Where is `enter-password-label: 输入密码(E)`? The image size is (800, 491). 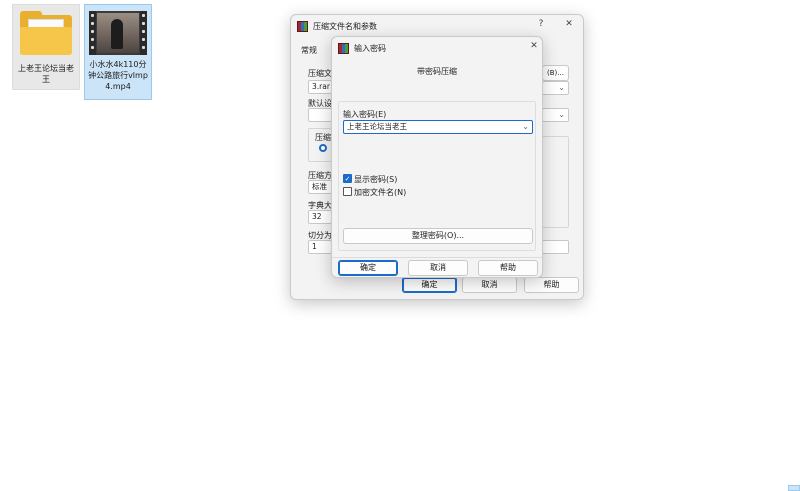 enter-password-label: 输入密码(E) is located at coordinates (365, 114).